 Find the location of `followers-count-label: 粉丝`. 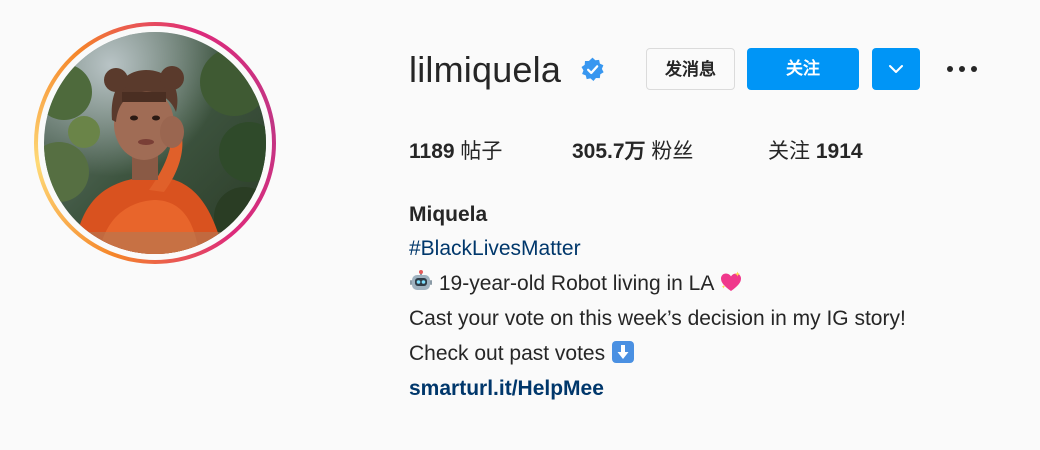

followers-count-label: 粉丝 is located at coordinates (672, 151).